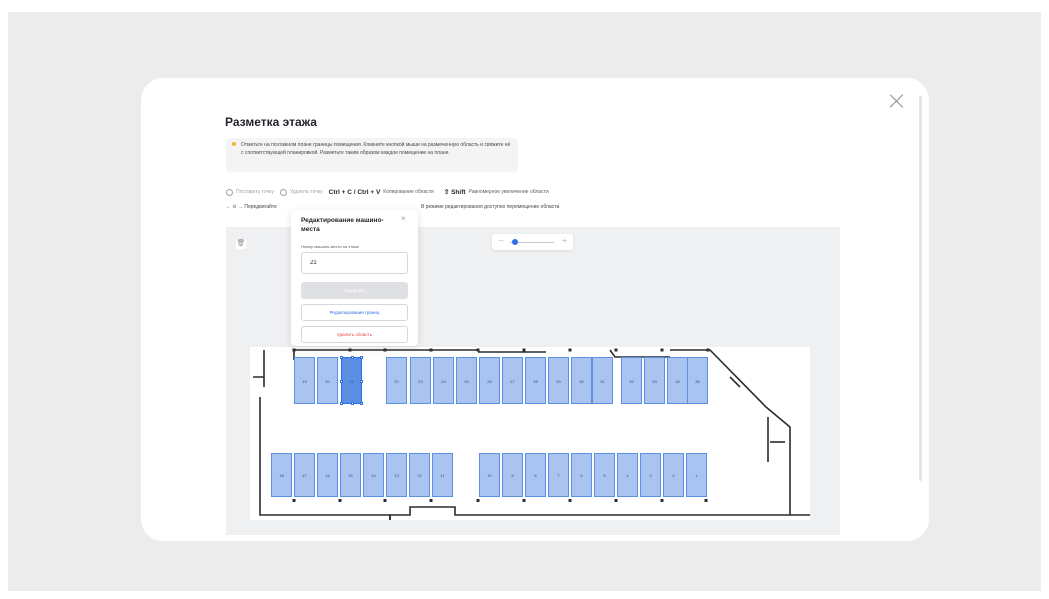 This screenshot has width=1049, height=599. What do you see at coordinates (234, 207) in the screenshot?
I see `move-keys: ← ⊙ →` at bounding box center [234, 207].